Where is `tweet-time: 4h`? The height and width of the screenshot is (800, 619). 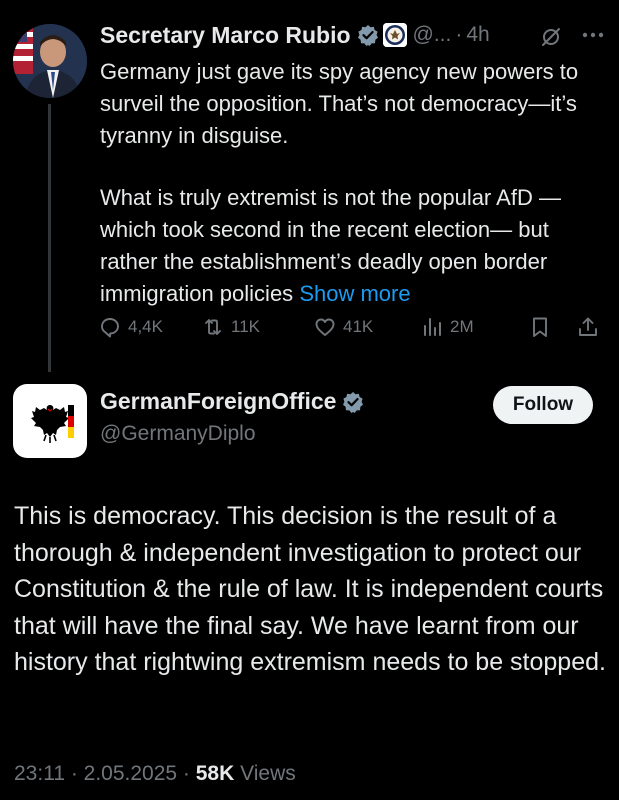 tweet-time: 4h is located at coordinates (477, 35).